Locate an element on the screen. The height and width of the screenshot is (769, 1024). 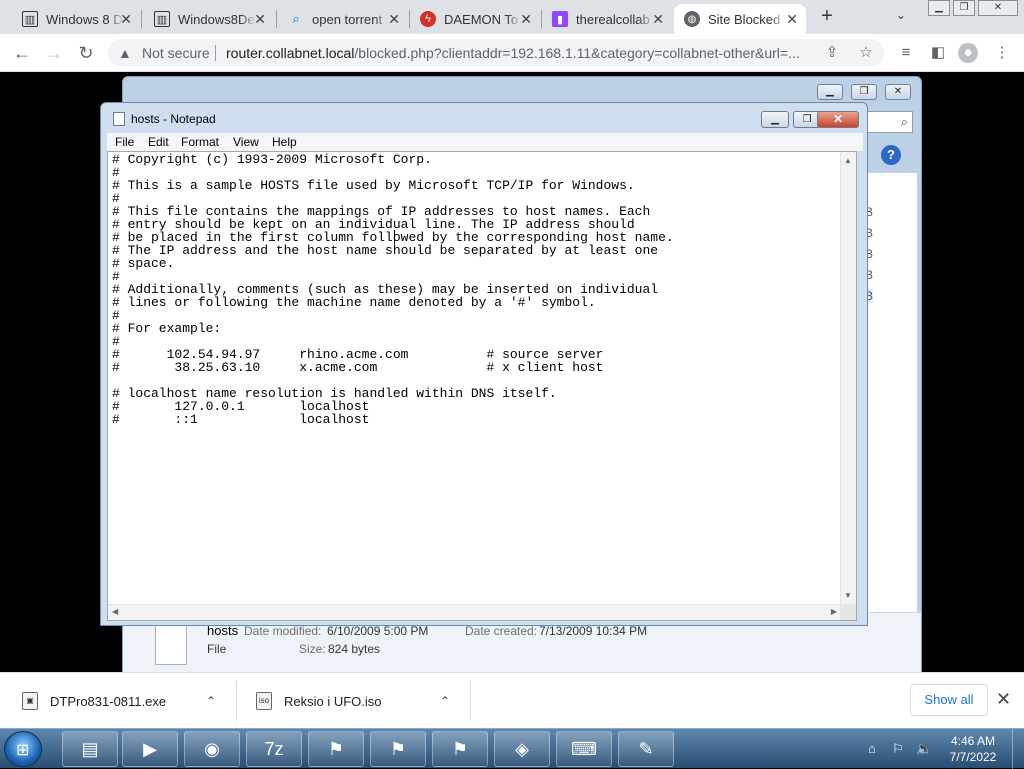
back-button: ← is located at coordinates (22, 53).